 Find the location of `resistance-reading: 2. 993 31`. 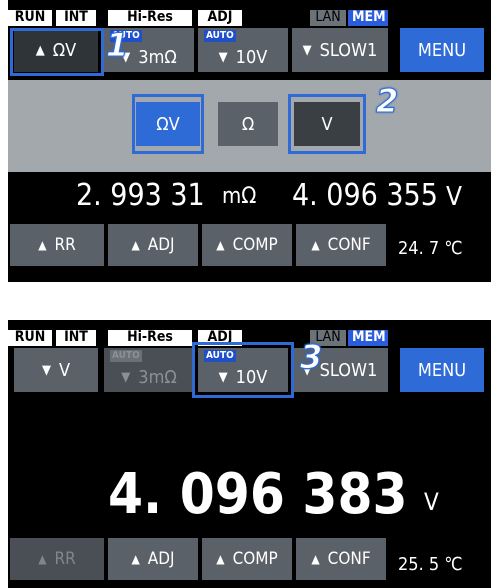

resistance-reading: 2. 993 31 is located at coordinates (140, 195).